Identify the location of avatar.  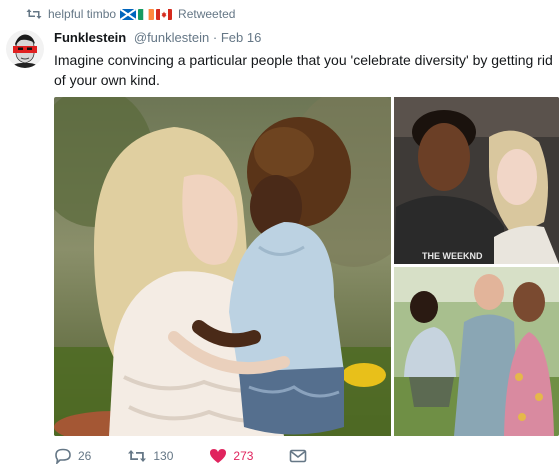
(25, 49).